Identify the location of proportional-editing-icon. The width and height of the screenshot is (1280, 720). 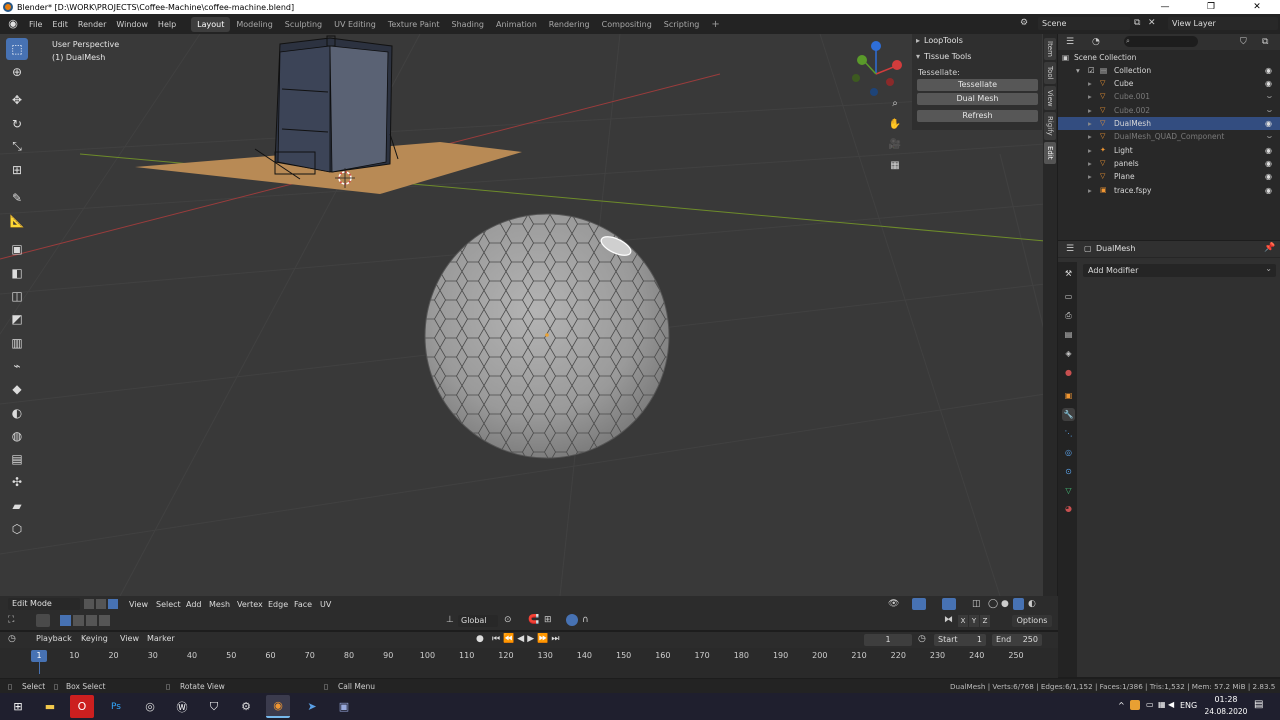
(572, 620).